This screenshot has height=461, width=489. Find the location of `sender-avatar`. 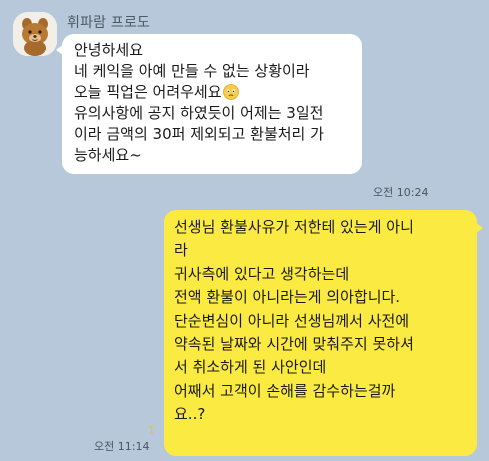

sender-avatar is located at coordinates (35, 34).